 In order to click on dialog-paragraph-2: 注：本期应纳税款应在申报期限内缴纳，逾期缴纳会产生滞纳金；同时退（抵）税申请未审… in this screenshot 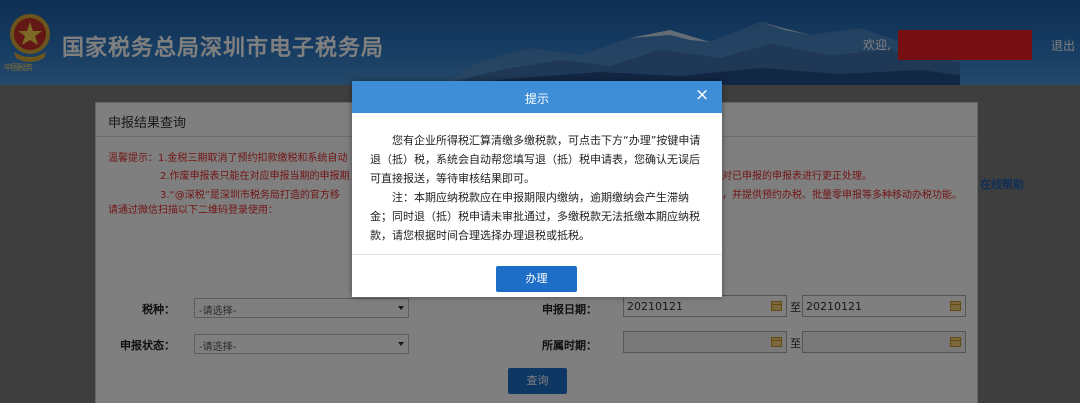, I will do `click(535, 216)`.